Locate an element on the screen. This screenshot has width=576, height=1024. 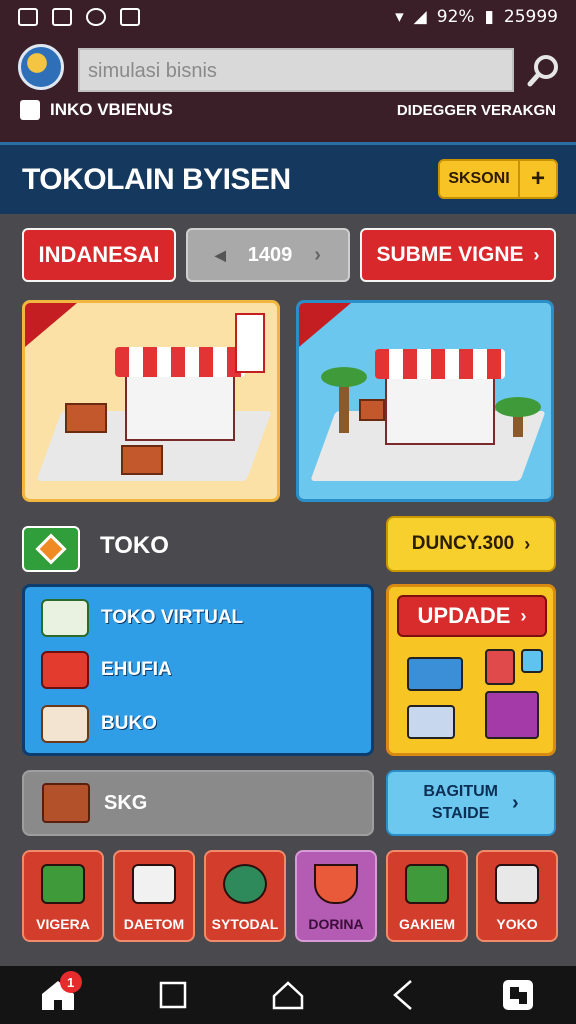
search-input: simulasi bisnis is located at coordinates (296, 70).